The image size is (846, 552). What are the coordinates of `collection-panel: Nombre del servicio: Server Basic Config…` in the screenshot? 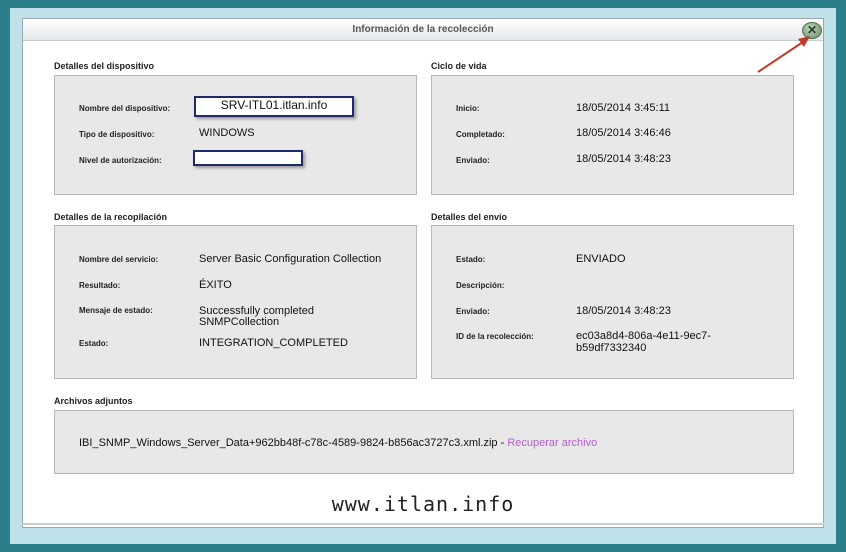 It's located at (235, 302).